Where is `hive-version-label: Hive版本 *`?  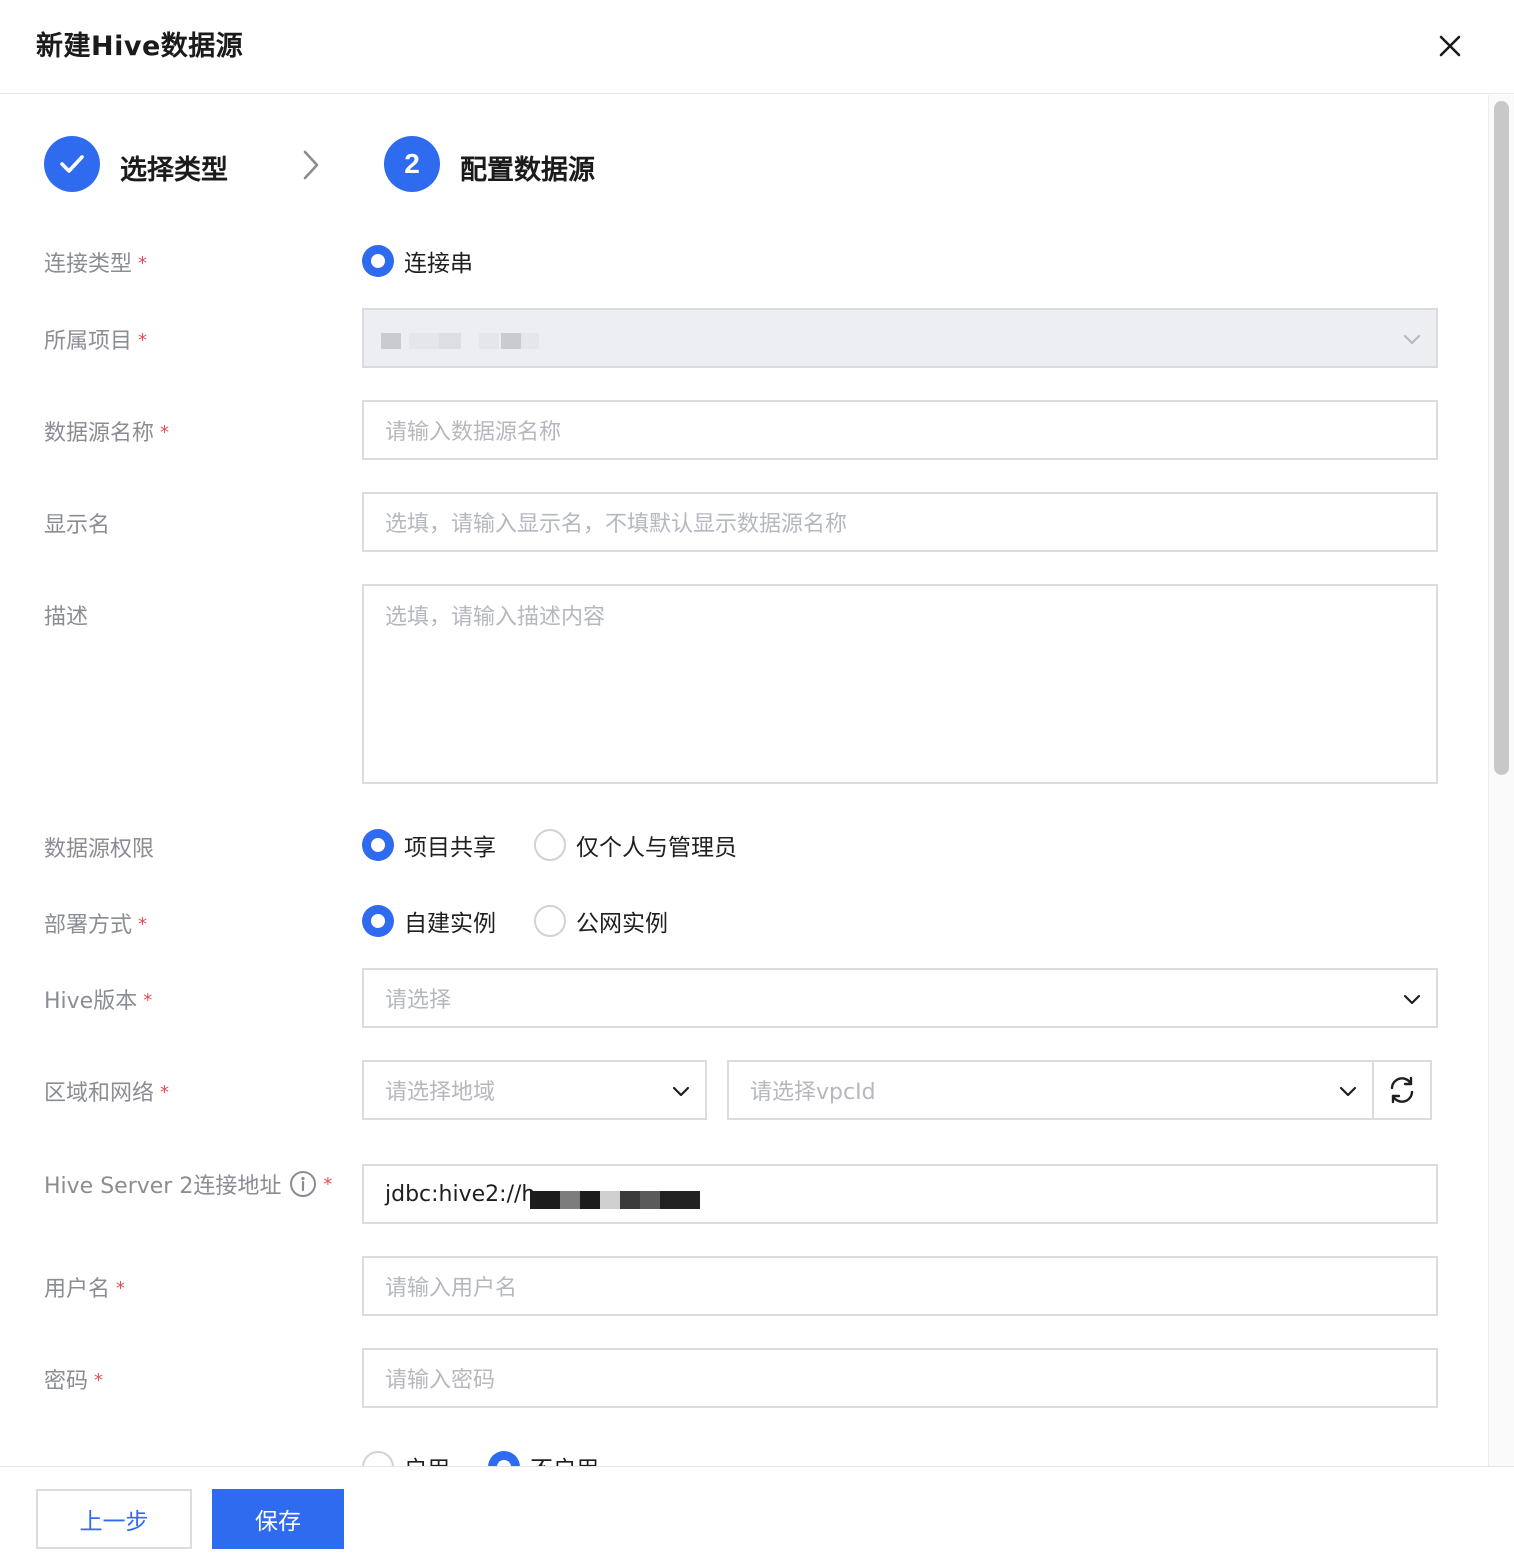
hive-version-label: Hive版本 * is located at coordinates (98, 999).